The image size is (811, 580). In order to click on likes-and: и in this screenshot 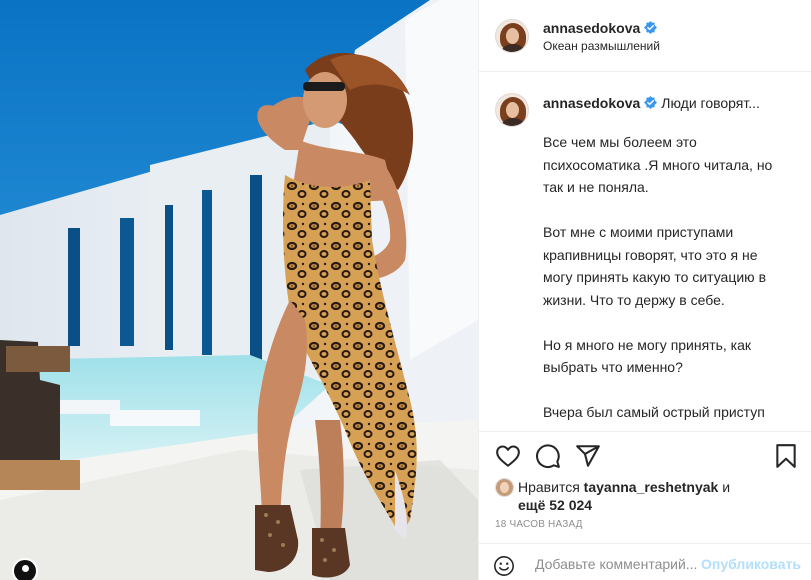, I will do `click(726, 487)`.